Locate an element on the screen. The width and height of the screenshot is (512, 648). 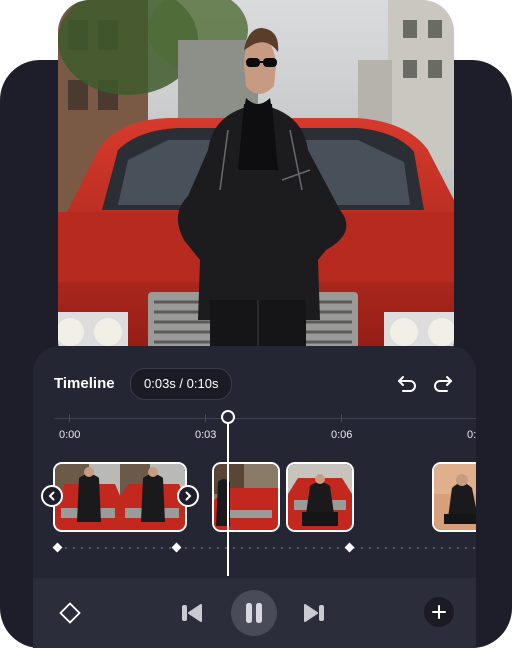
keyframe-button is located at coordinates (70, 613).